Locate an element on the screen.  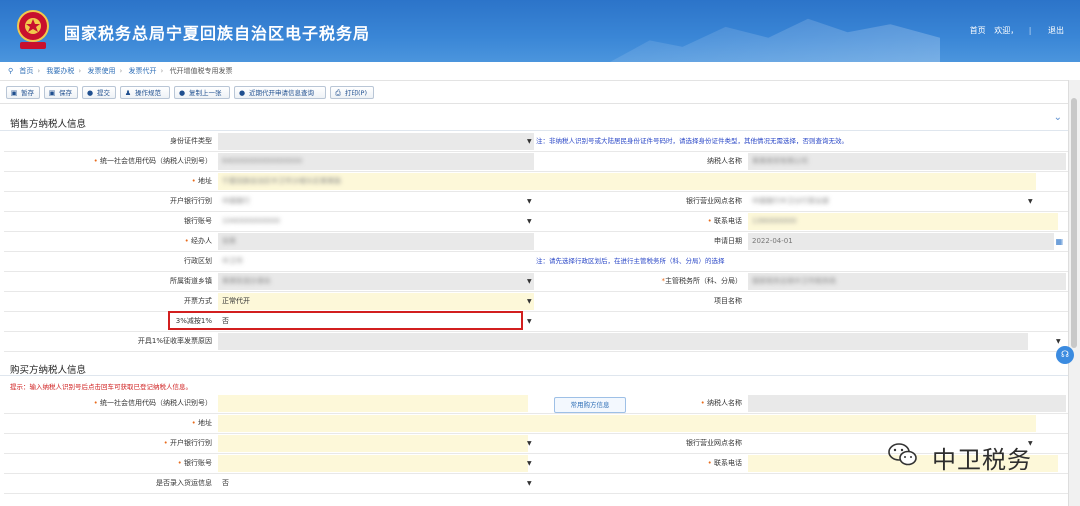
credit-code-field: 640000000000000000 is located at coordinates (376, 161).